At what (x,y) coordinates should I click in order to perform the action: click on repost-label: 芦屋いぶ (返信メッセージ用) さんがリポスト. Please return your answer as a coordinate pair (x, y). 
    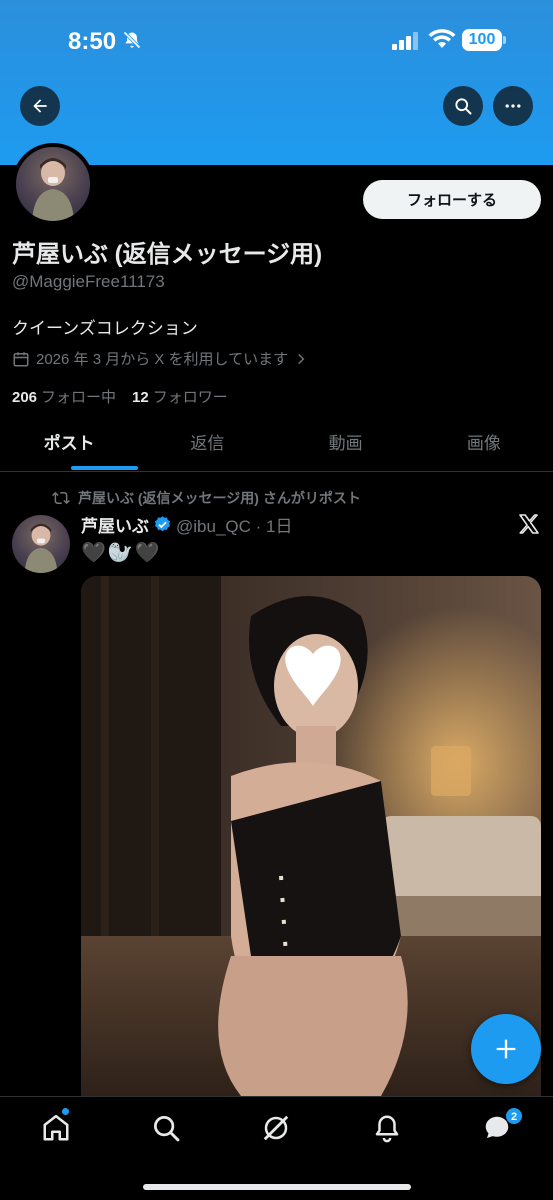
    Looking at the image, I should click on (219, 498).